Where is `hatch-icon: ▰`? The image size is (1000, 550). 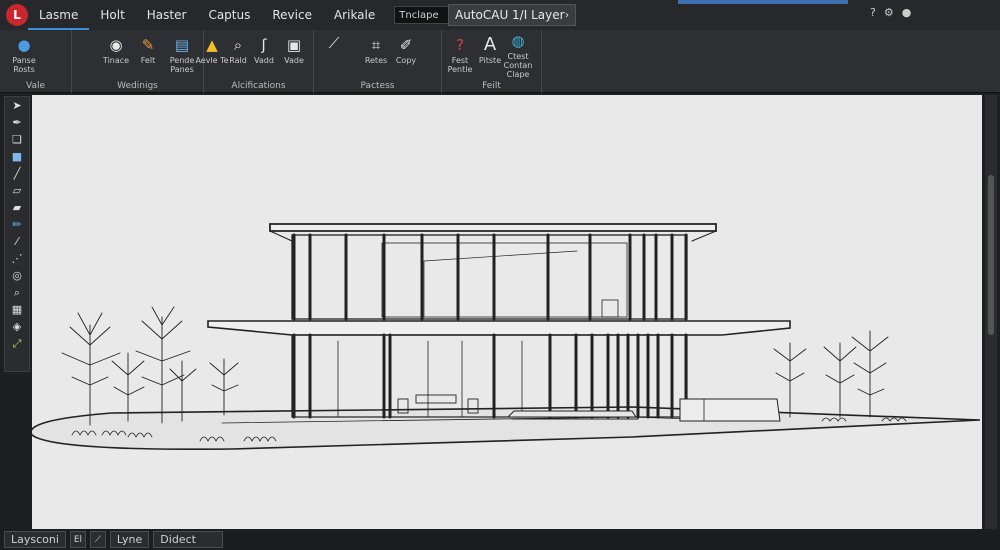 hatch-icon: ▰ is located at coordinates (17, 207).